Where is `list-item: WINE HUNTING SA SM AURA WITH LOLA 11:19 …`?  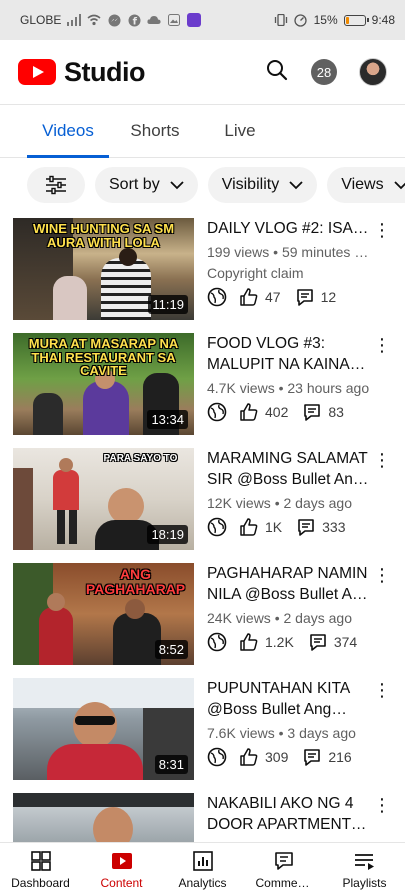 list-item: WINE HUNTING SA SM AURA WITH LOLA 11:19 … is located at coordinates (202, 269).